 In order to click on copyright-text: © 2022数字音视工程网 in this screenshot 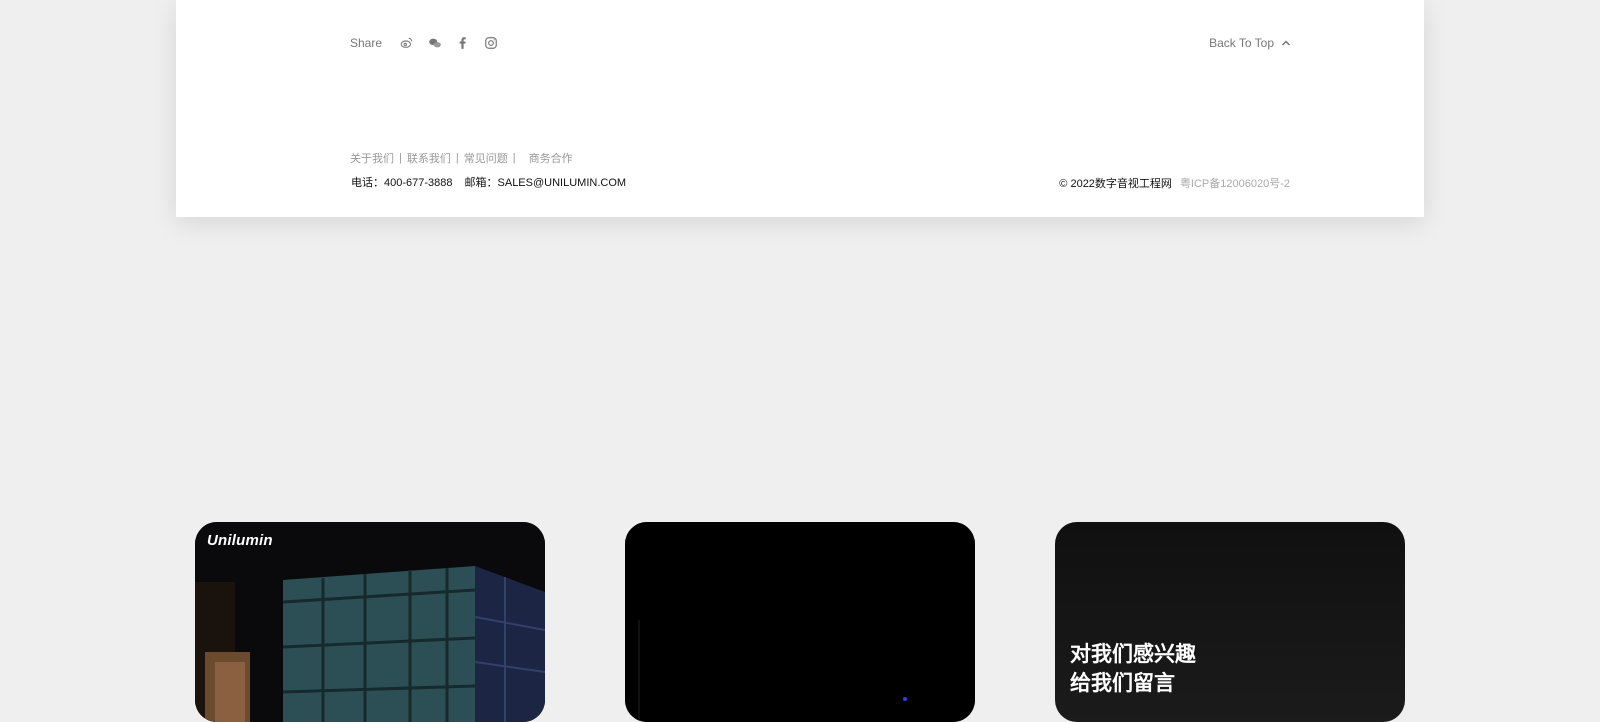, I will do `click(1115, 184)`.